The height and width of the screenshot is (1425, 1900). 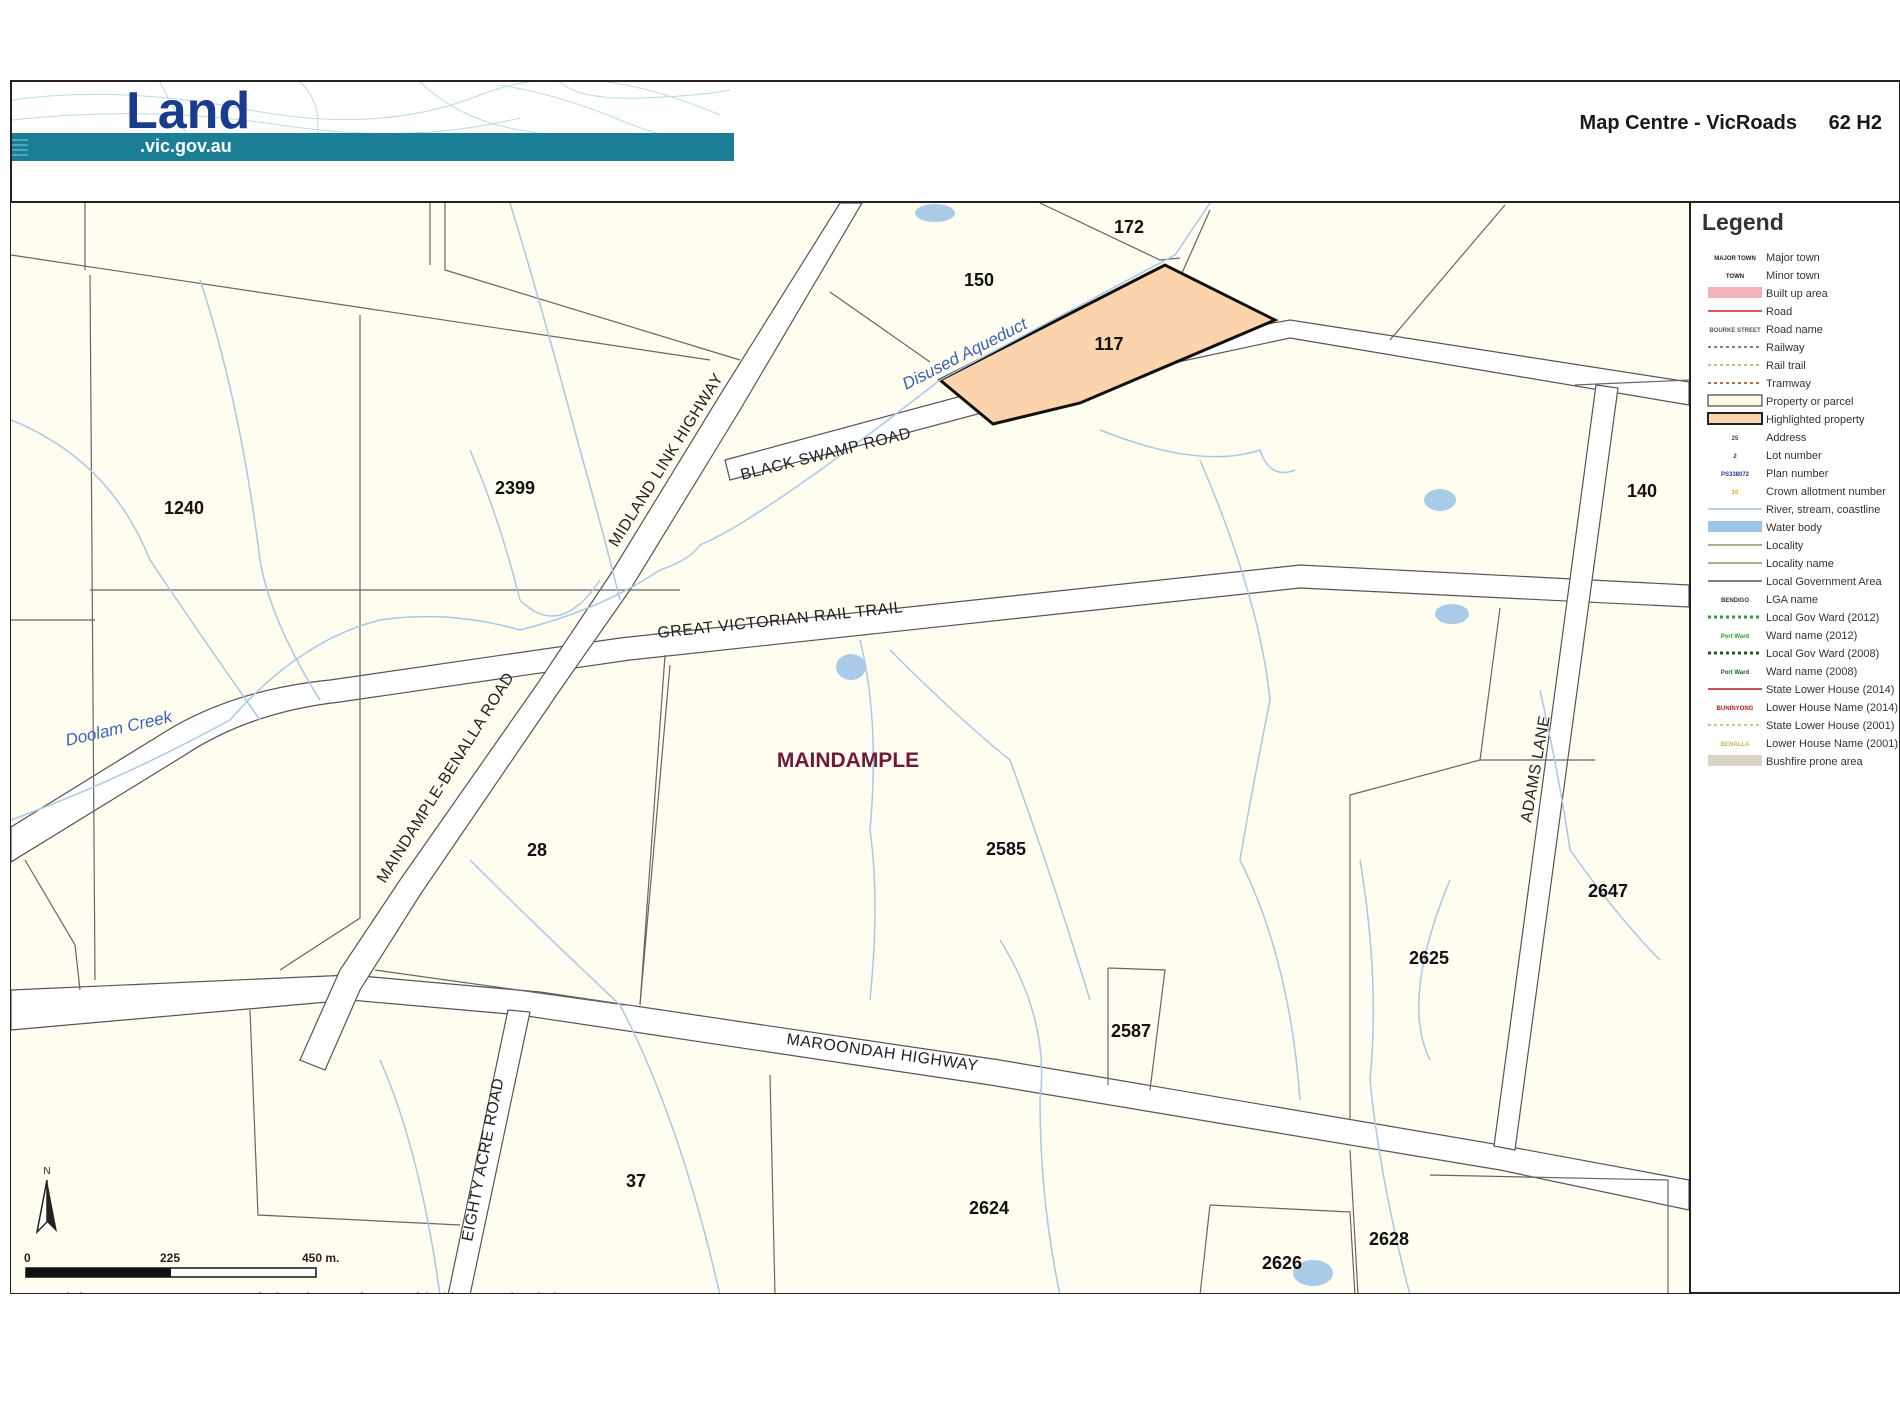 I want to click on legend-label: Locality name, so click(x=1800, y=564).